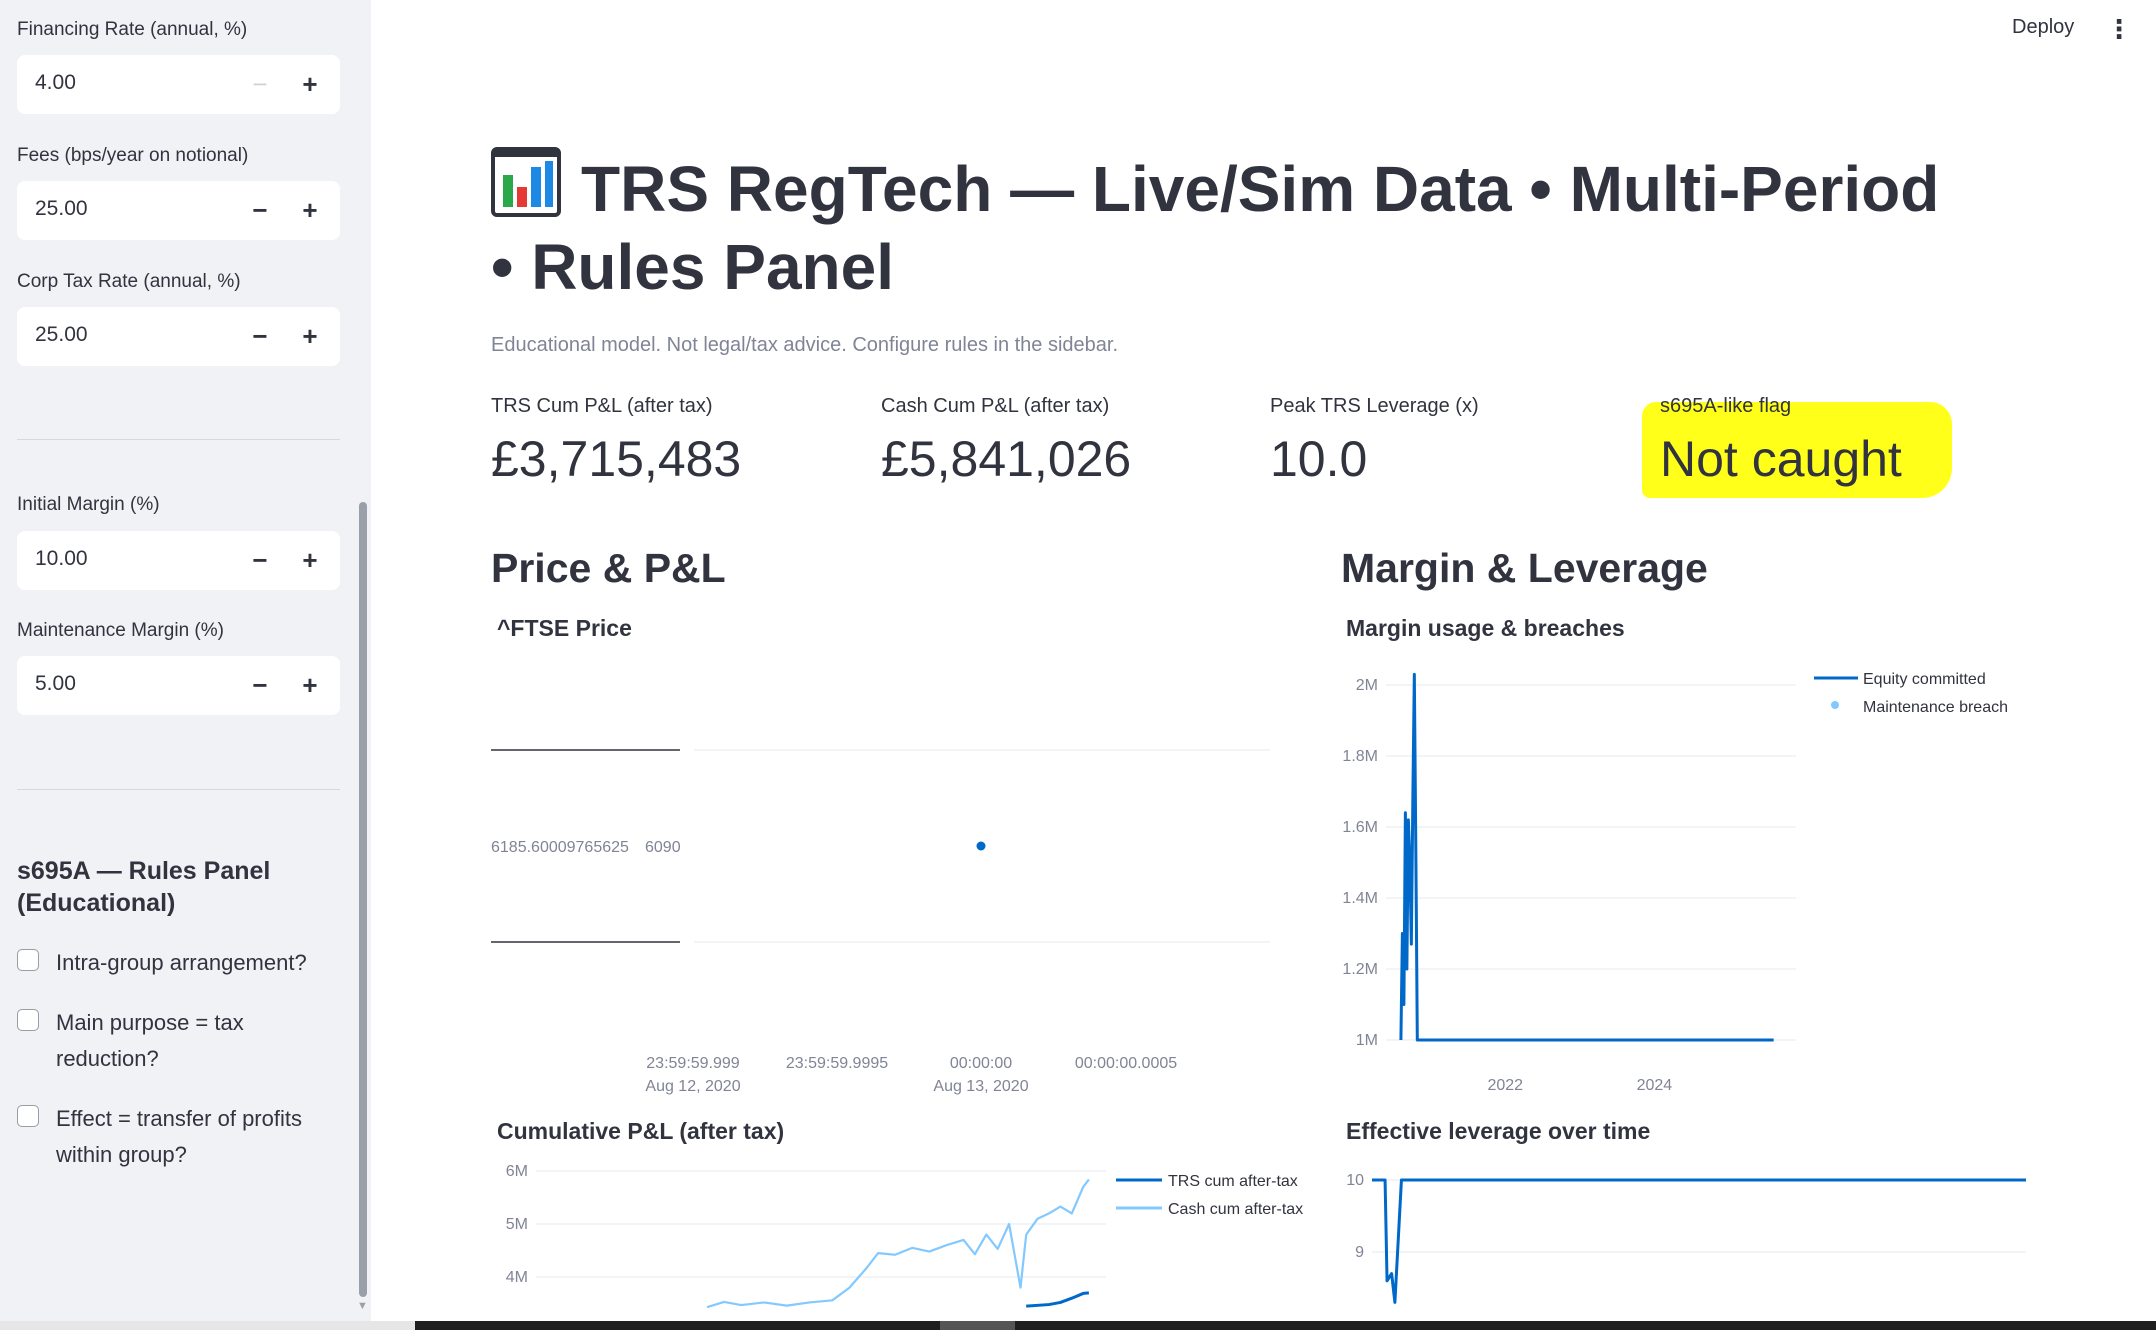  What do you see at coordinates (1235, 1209) in the screenshot?
I see `legend-label: Cash cum after-tax` at bounding box center [1235, 1209].